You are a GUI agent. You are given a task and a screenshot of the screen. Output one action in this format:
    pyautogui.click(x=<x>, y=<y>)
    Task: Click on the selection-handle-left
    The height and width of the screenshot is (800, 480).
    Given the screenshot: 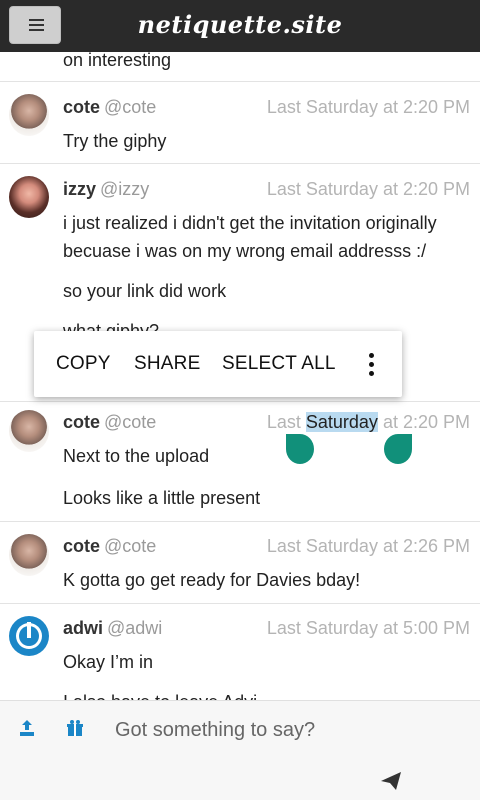 What is the action you would take?
    pyautogui.click(x=300, y=449)
    